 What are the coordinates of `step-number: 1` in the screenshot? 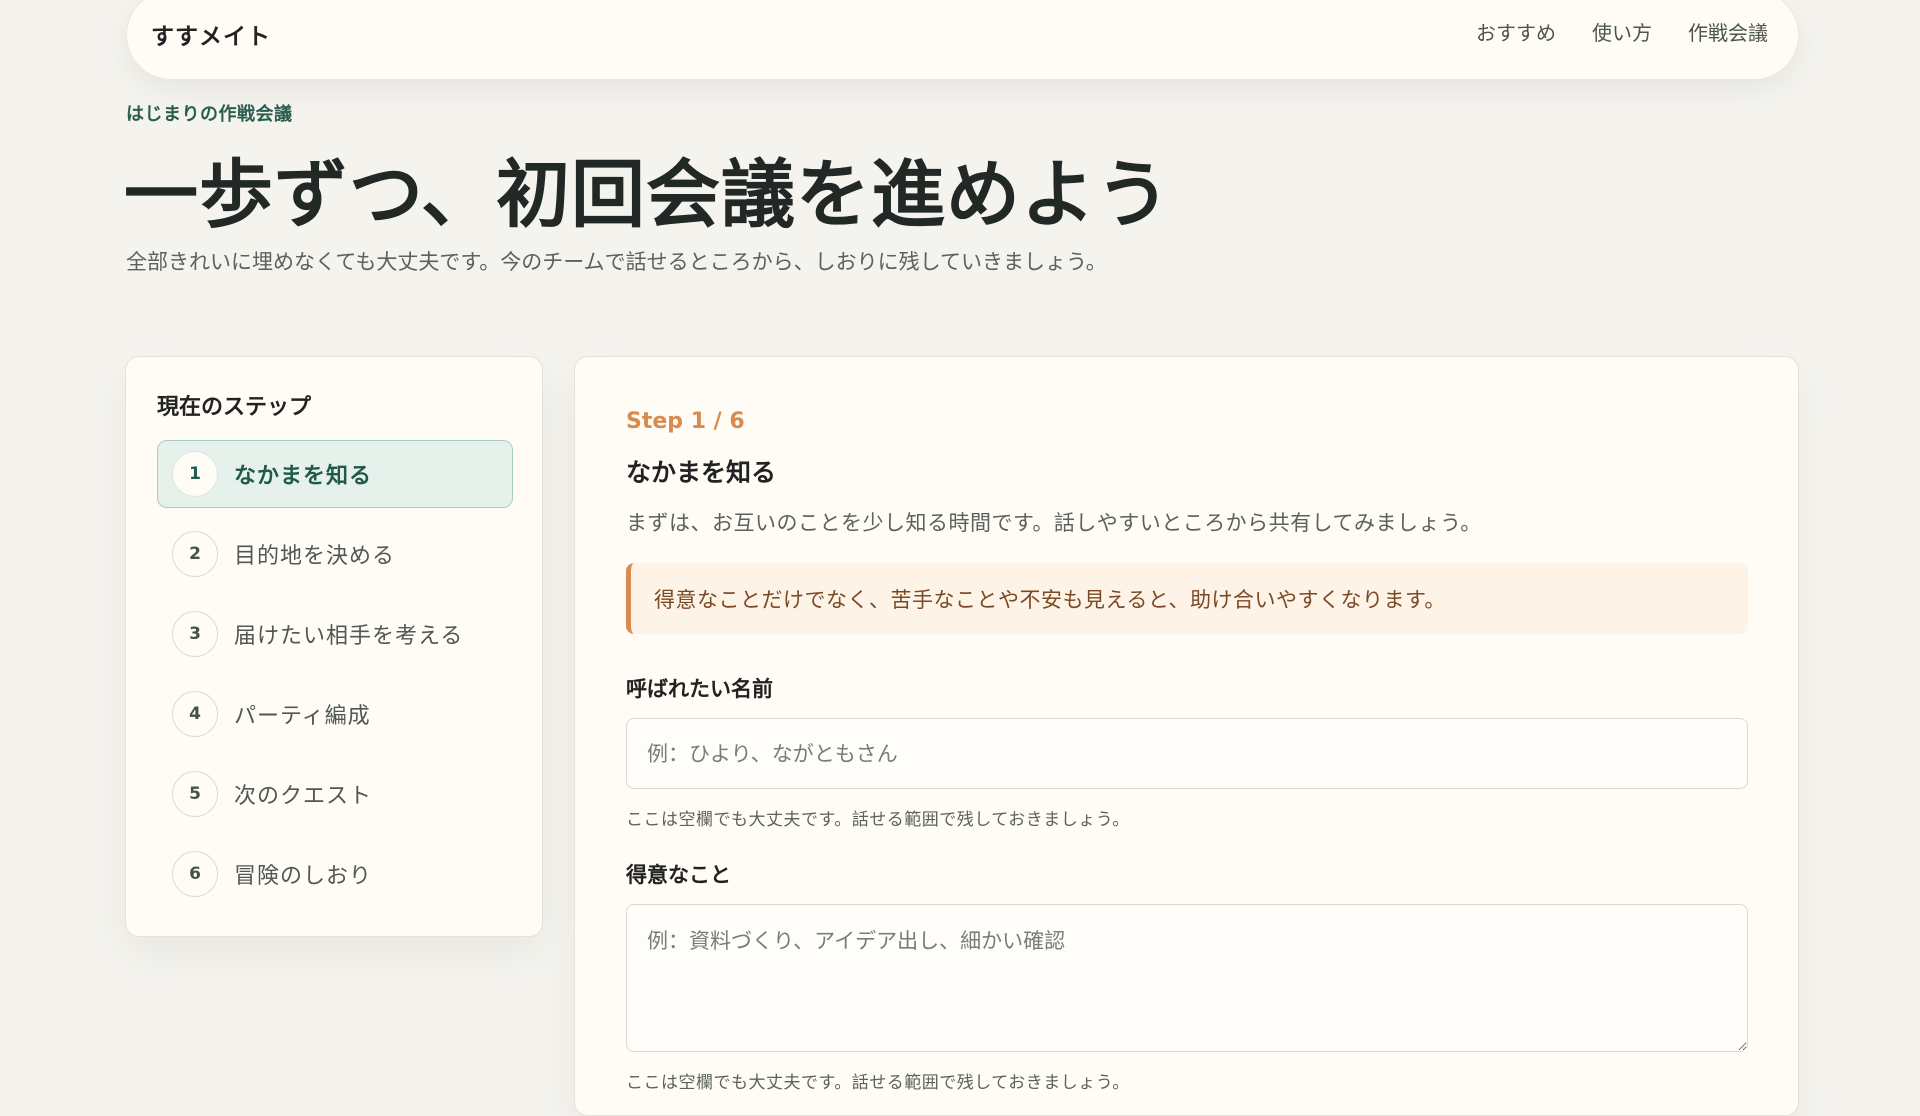 It's located at (195, 474).